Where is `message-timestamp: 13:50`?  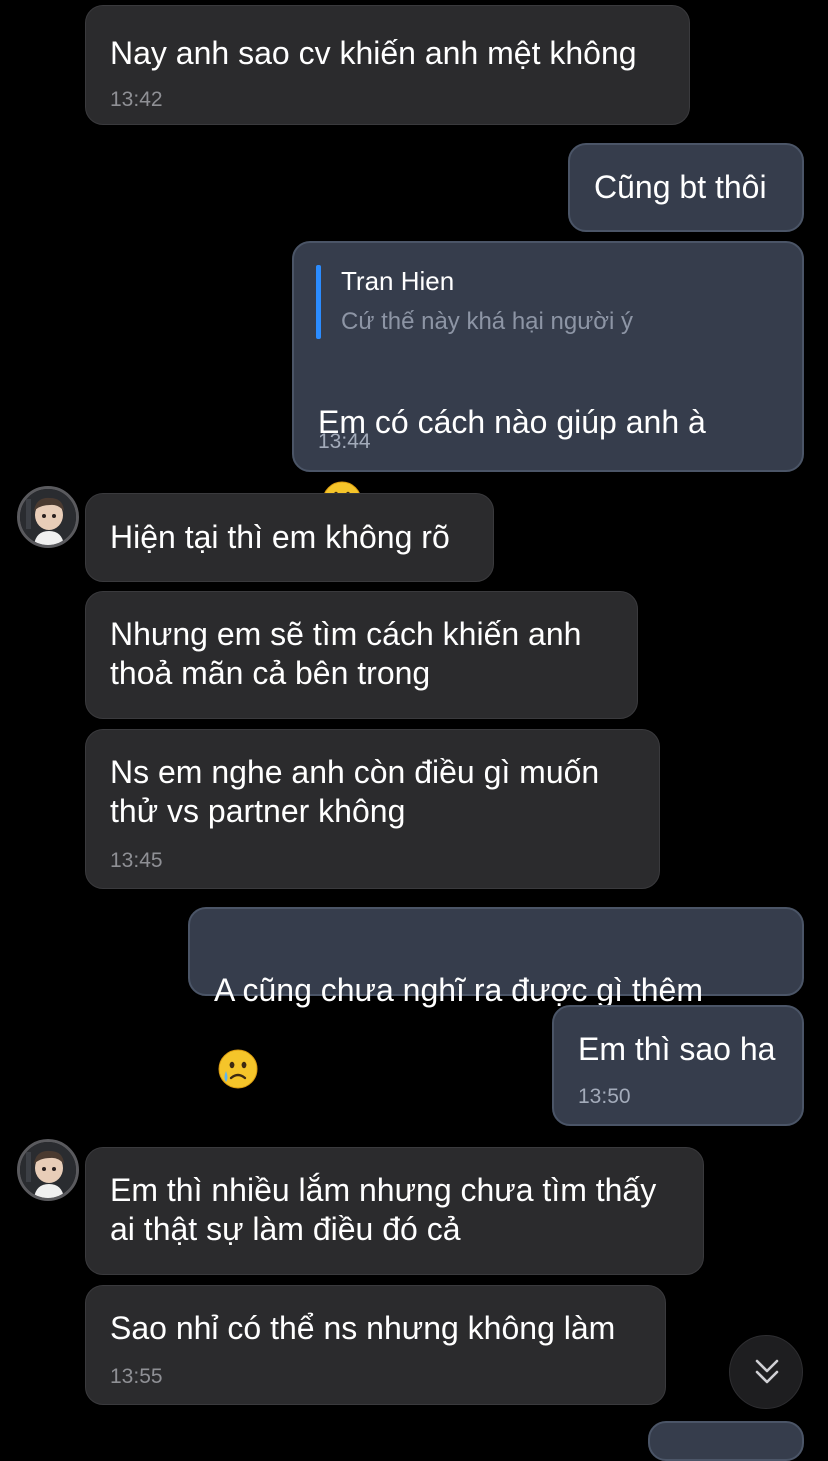 message-timestamp: 13:50 is located at coordinates (604, 1096).